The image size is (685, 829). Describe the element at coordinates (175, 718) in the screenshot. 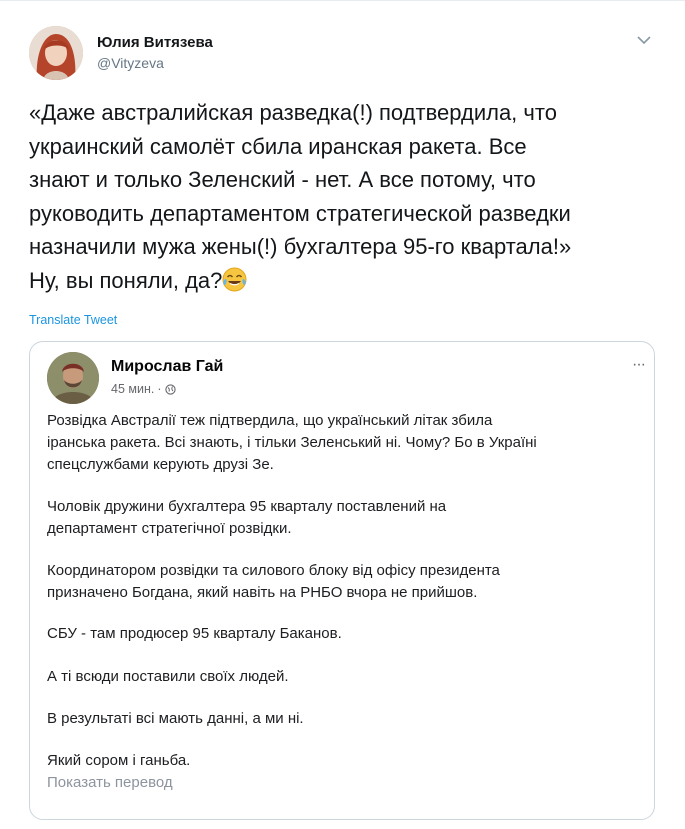

I see `quoted-paragraph-6: В результаті всі мають данні, а ми ні.` at that location.